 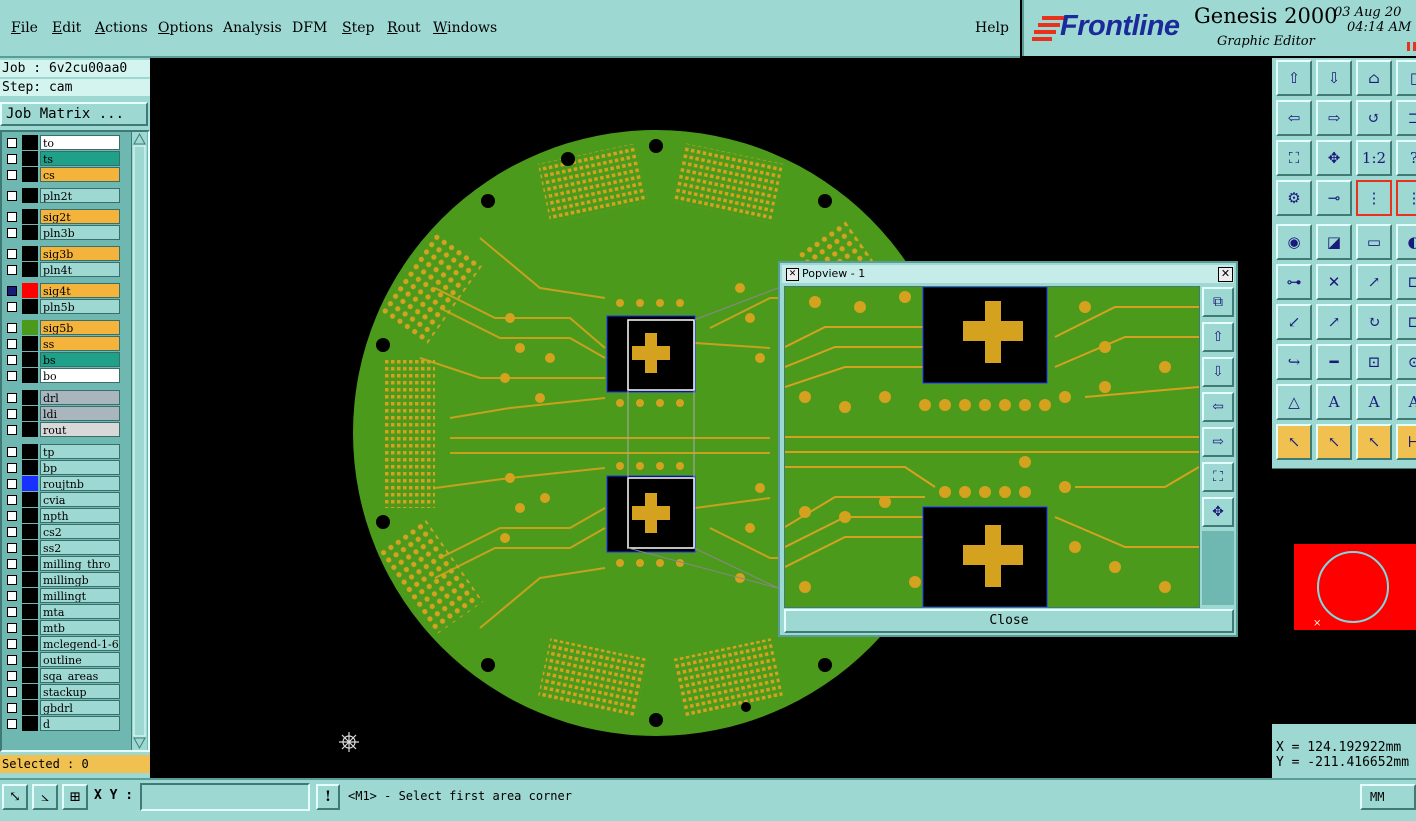 I want to click on layer-row-d: d, so click(x=62, y=723).